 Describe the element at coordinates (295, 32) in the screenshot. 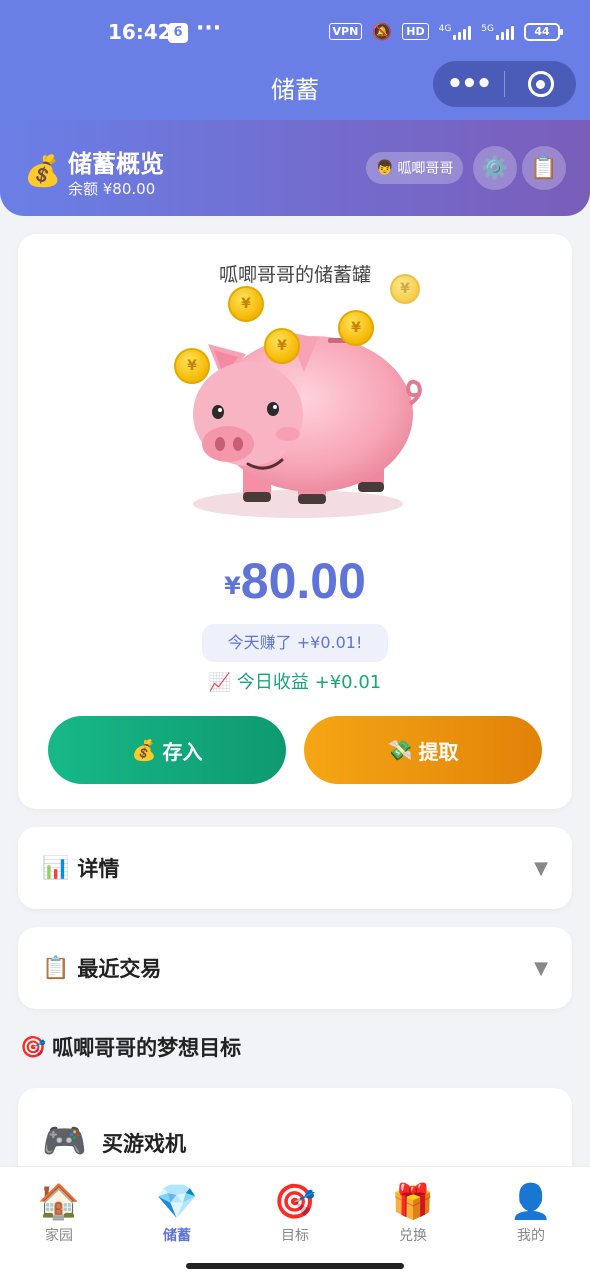

I see `status-bar: 16:42 6 ··· VPN 🔕 HD 4G 5G 44` at that location.